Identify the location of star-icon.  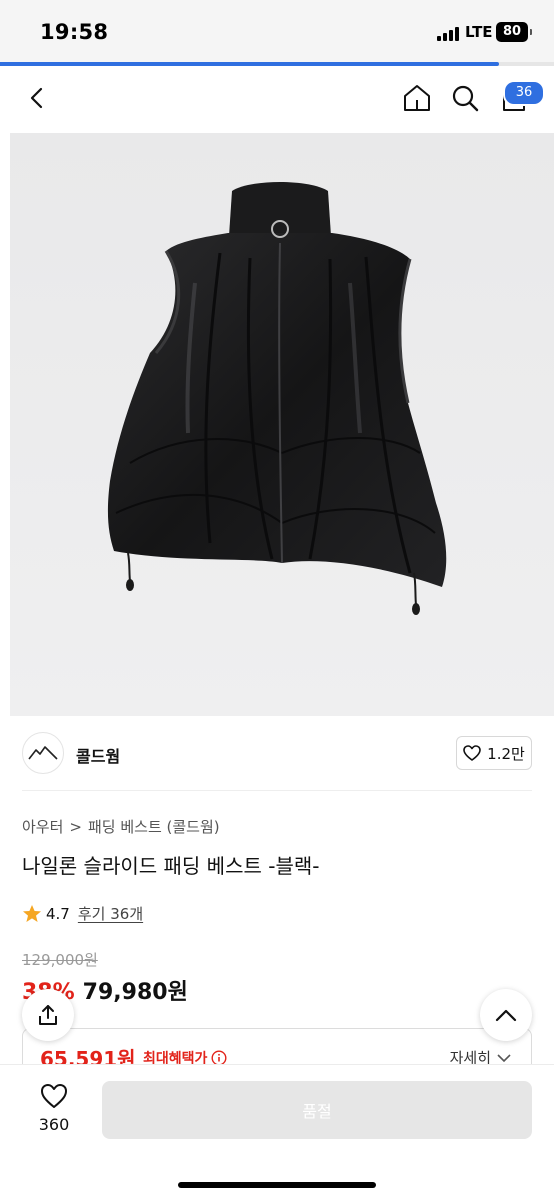
(32, 913).